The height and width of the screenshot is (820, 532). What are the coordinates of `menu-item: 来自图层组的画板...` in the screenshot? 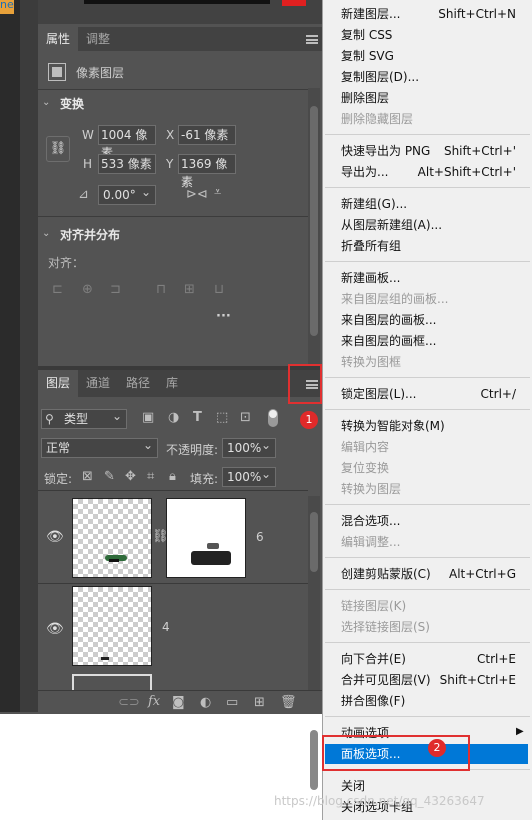 It's located at (395, 299).